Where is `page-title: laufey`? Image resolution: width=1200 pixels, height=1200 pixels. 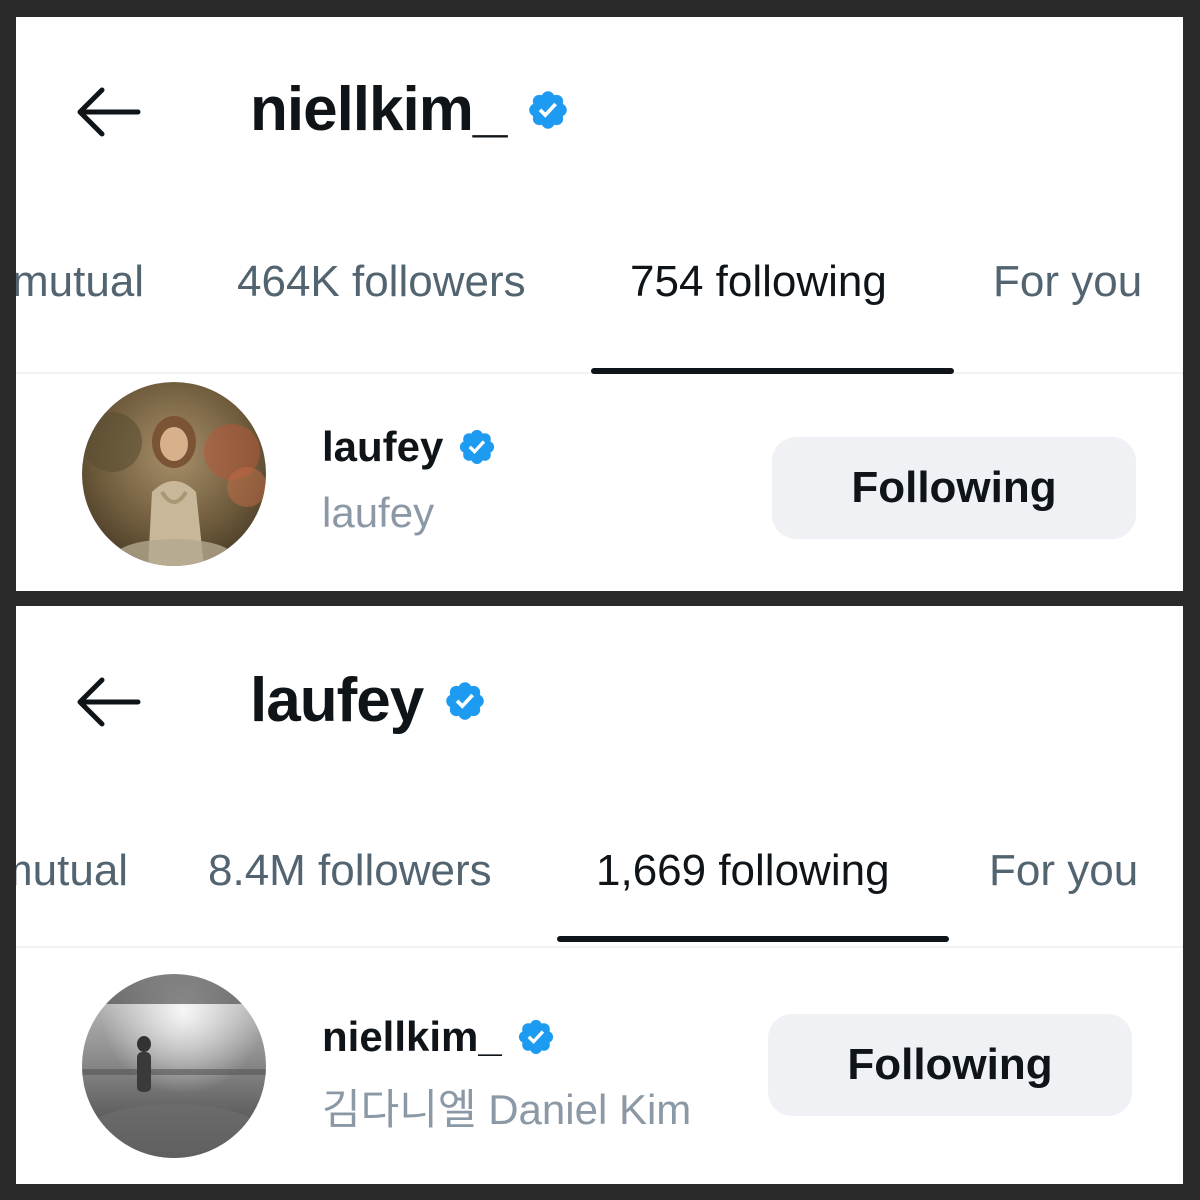
page-title: laufey is located at coordinates (368, 701).